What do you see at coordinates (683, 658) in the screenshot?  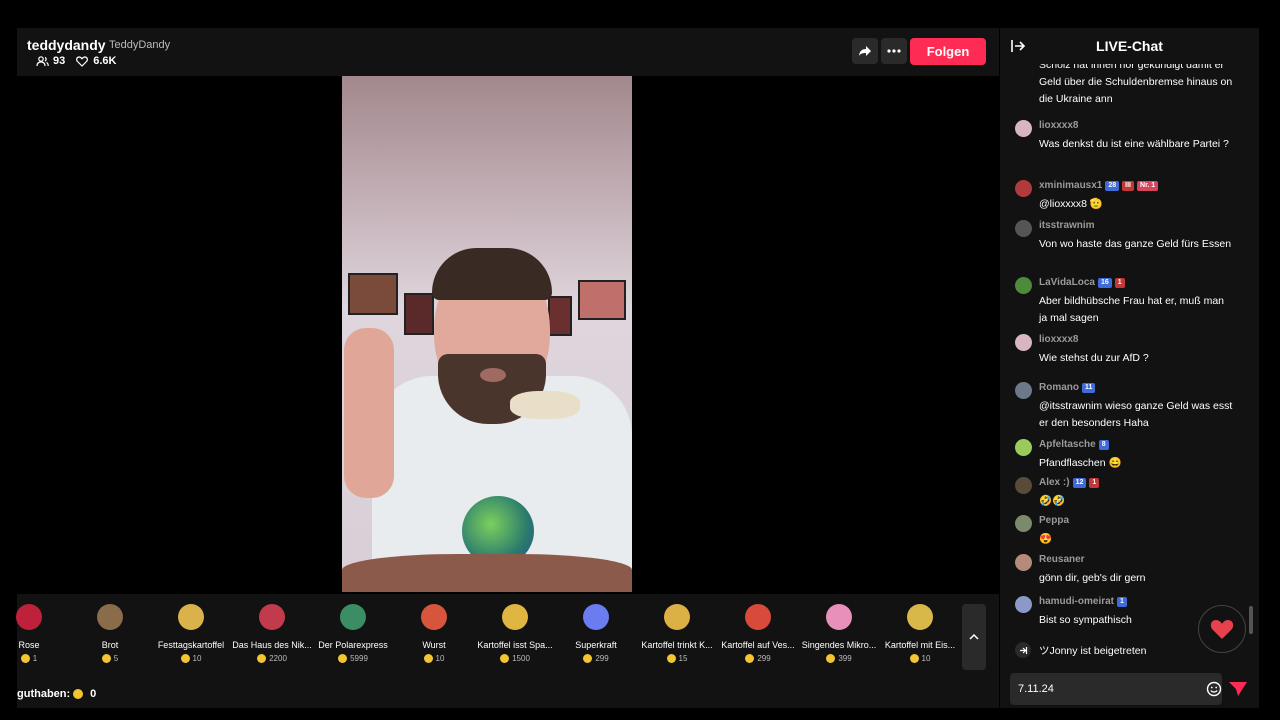 I see `gift-price-value: 15` at bounding box center [683, 658].